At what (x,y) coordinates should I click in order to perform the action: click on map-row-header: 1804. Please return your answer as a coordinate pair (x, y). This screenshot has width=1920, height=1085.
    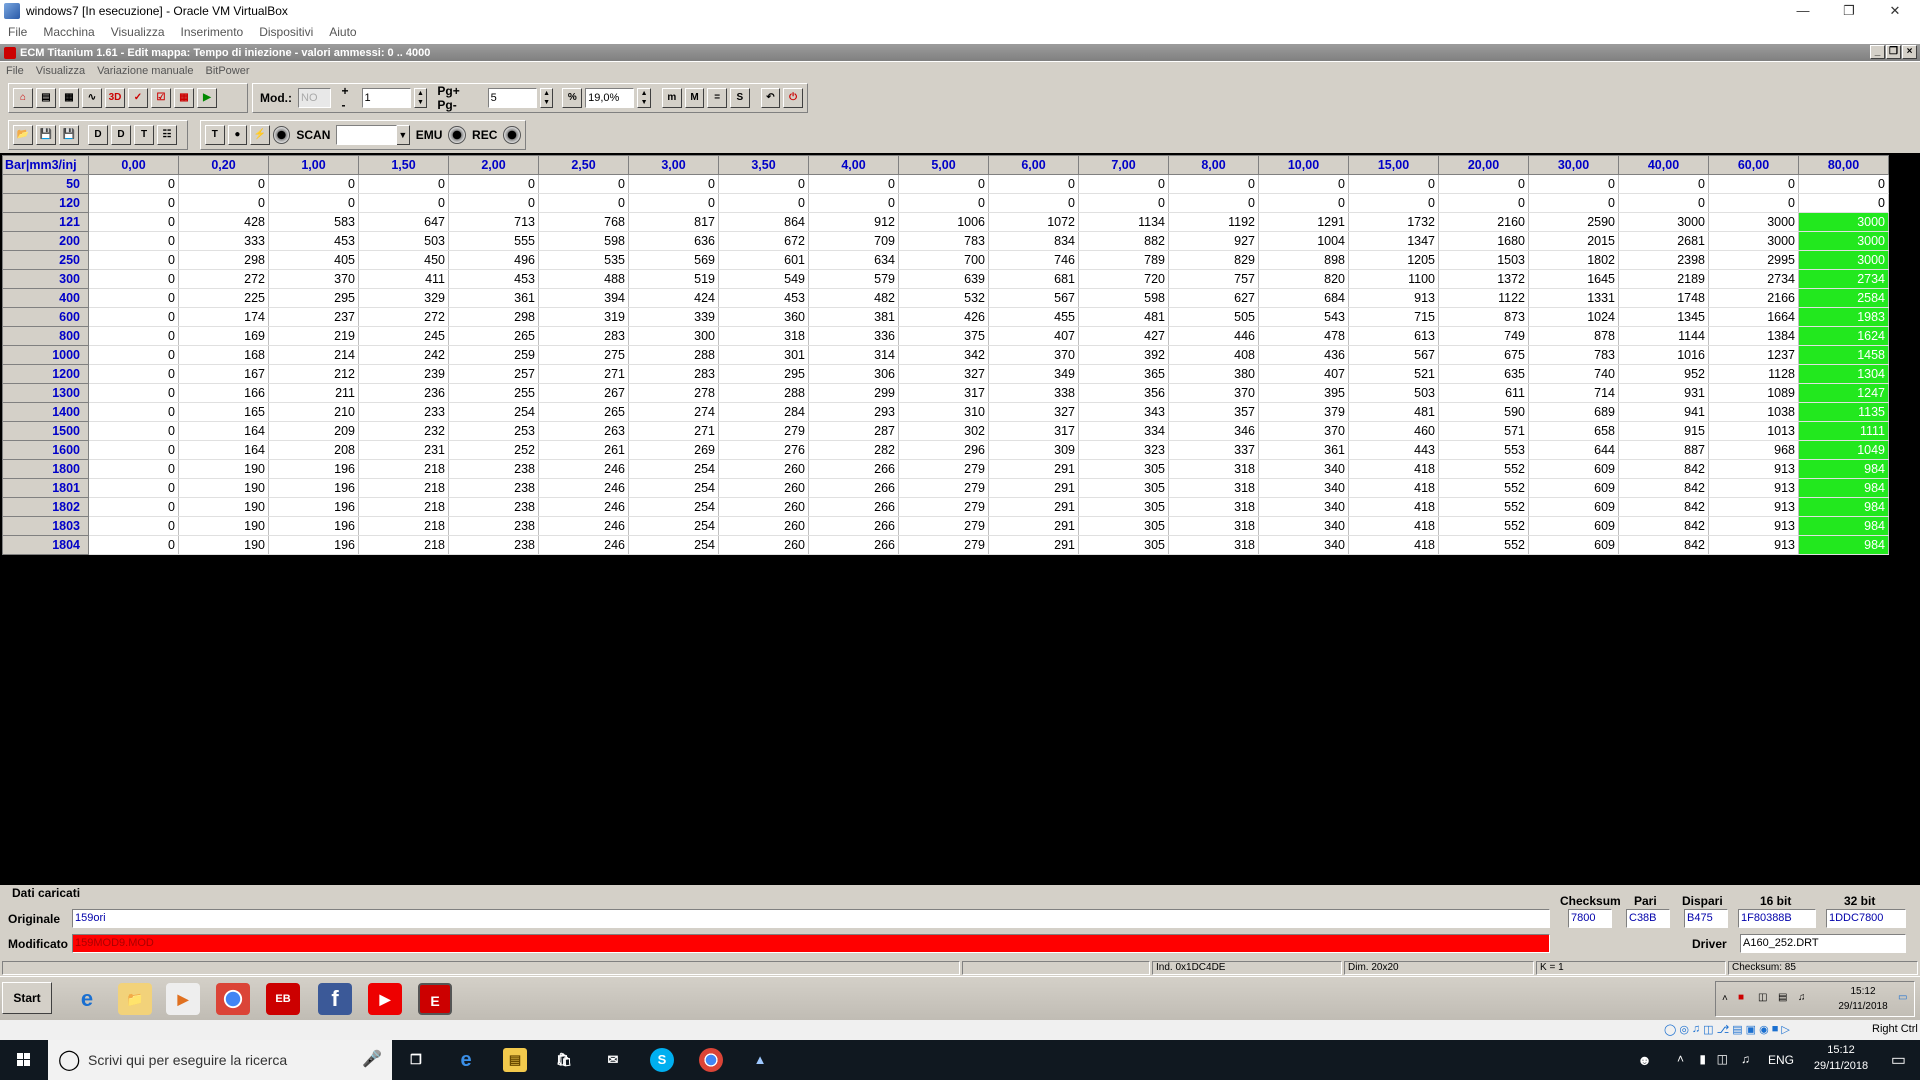
    Looking at the image, I should click on (45, 545).